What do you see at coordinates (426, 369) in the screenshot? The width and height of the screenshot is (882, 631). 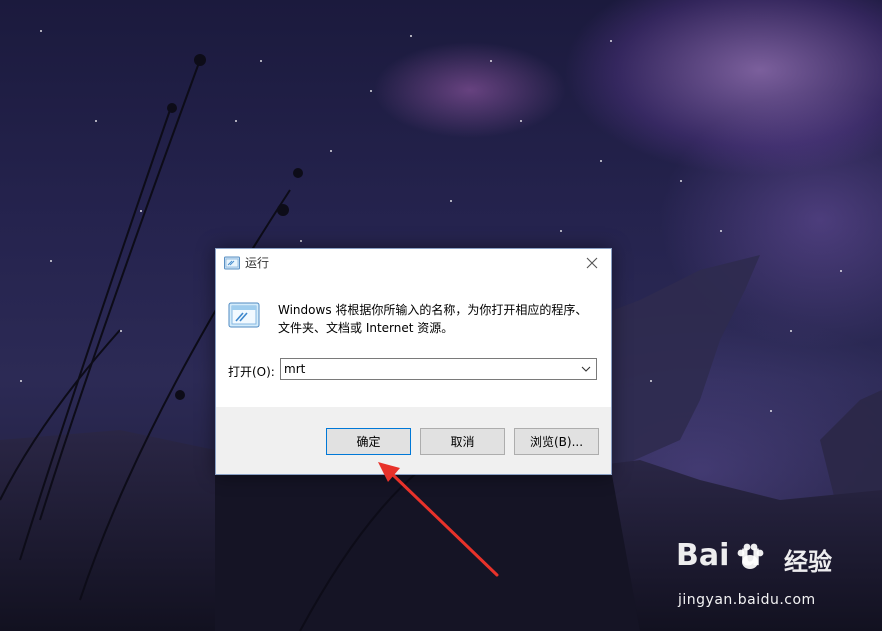 I see `open-input` at bounding box center [426, 369].